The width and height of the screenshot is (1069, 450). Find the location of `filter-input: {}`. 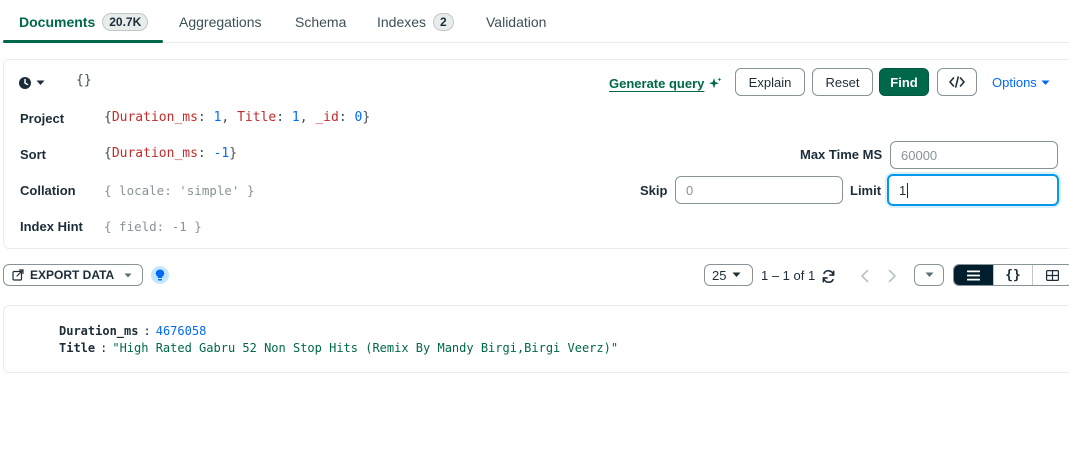

filter-input: {} is located at coordinates (84, 80).